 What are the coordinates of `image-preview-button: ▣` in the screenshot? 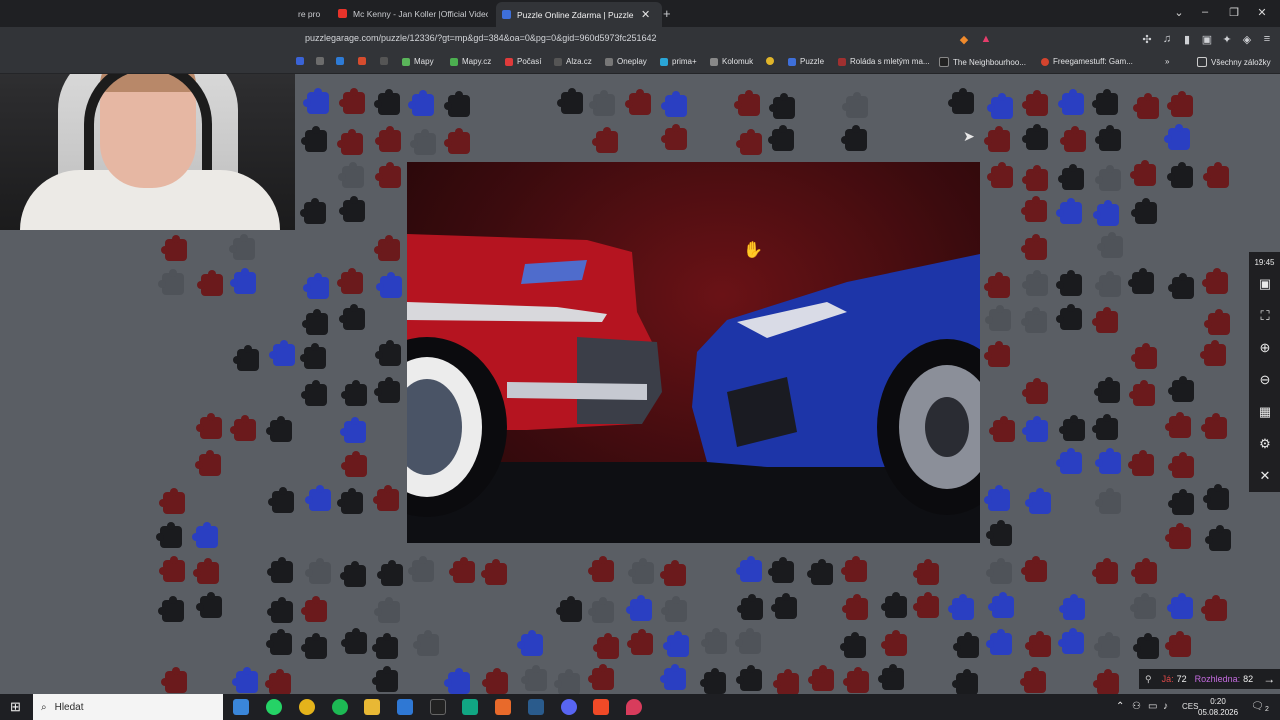 It's located at (1265, 284).